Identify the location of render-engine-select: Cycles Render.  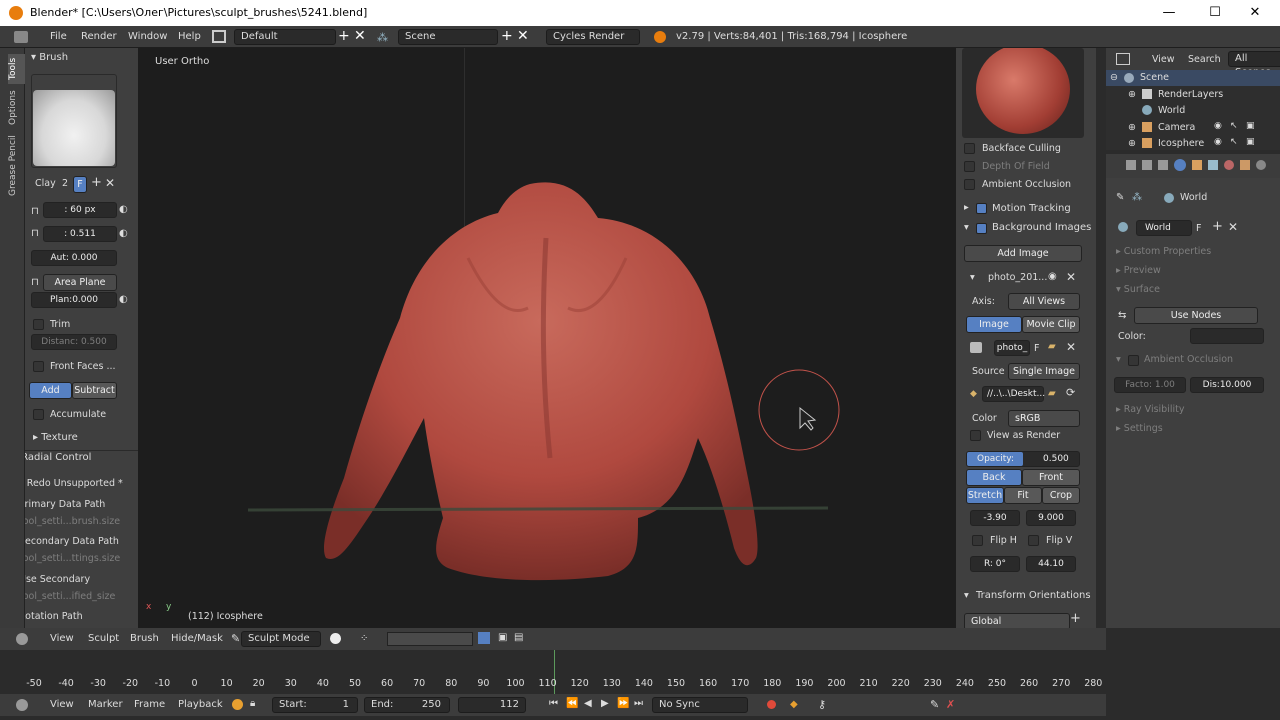
(593, 37).